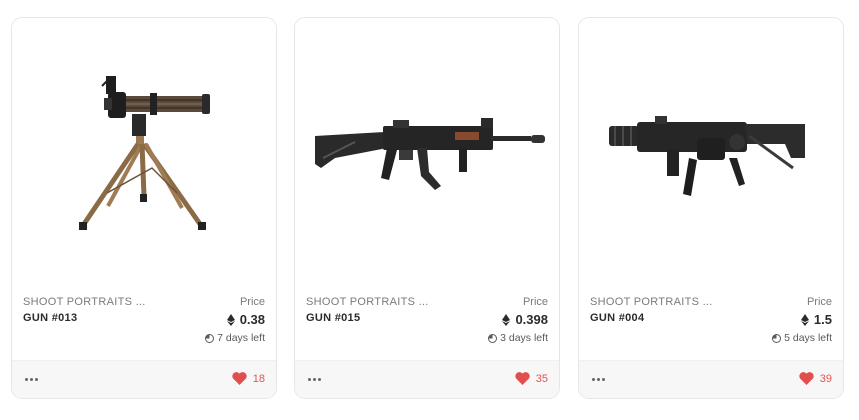  What do you see at coordinates (531, 319) in the screenshot?
I see `price-value: 0.398` at bounding box center [531, 319].